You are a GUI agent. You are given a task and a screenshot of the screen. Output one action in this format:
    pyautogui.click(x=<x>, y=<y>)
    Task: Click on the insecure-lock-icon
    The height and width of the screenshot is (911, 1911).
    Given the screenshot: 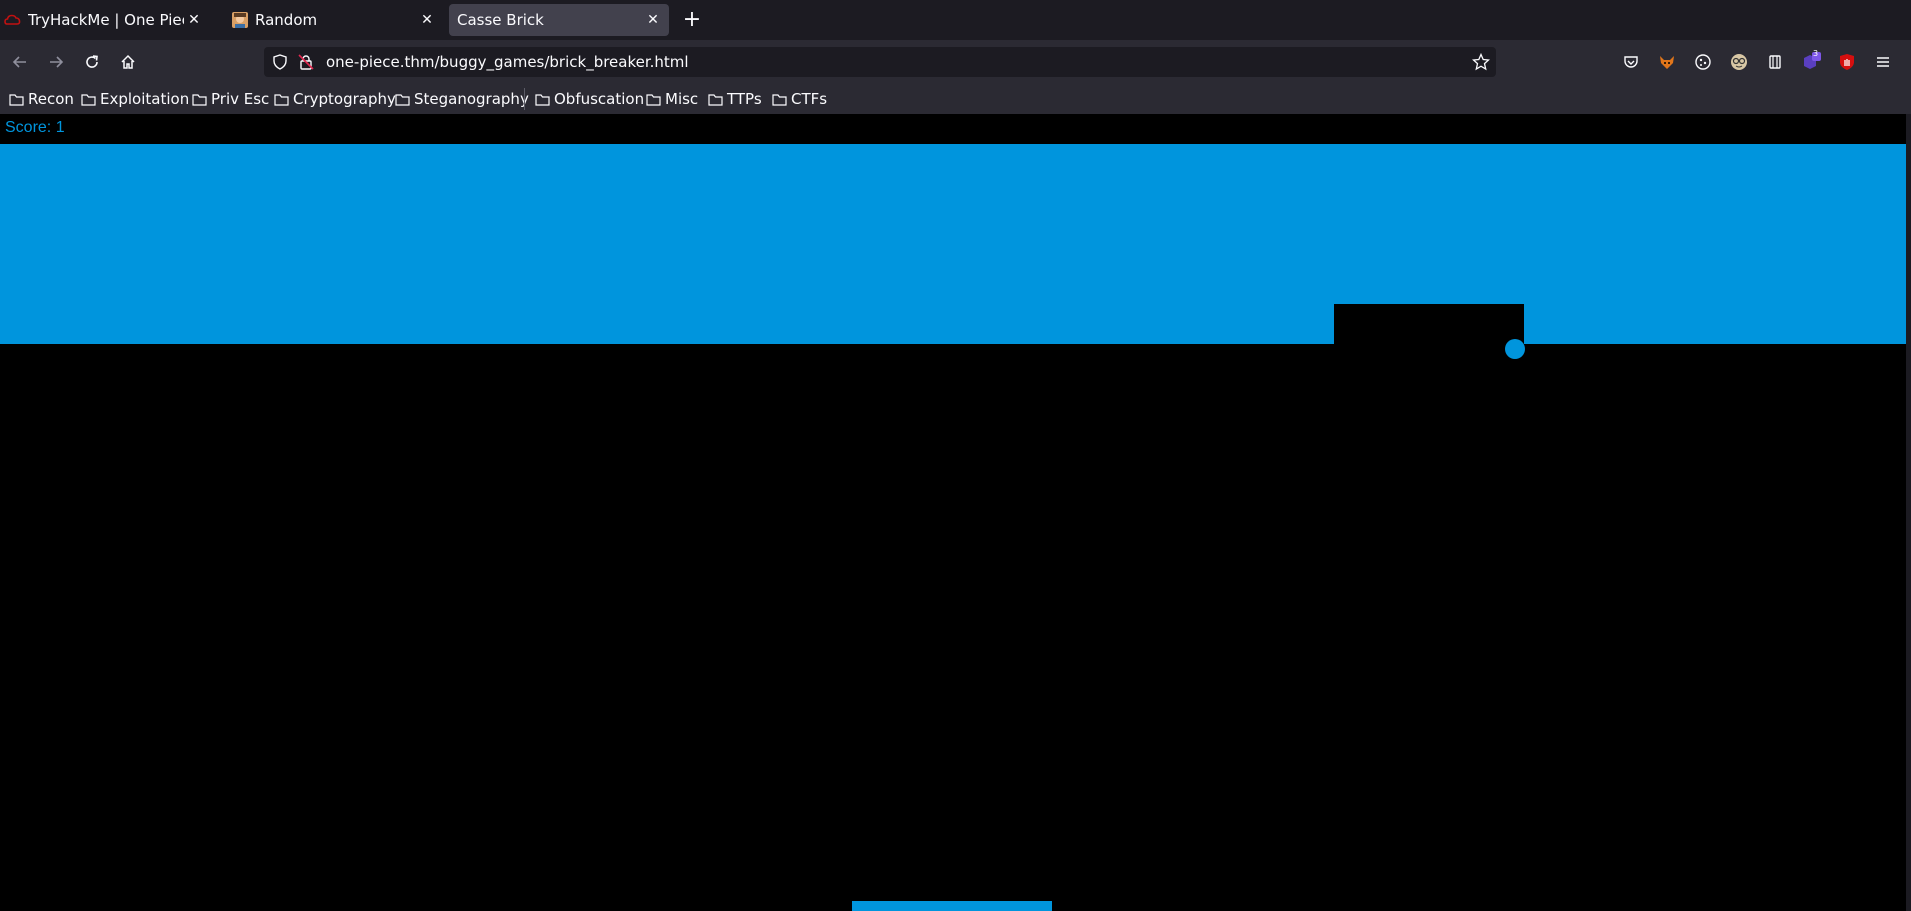 What is the action you would take?
    pyautogui.click(x=306, y=64)
    